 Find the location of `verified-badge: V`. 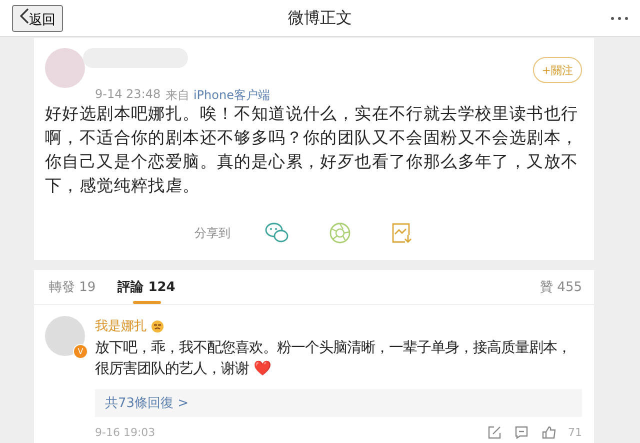

verified-badge: V is located at coordinates (80, 351).